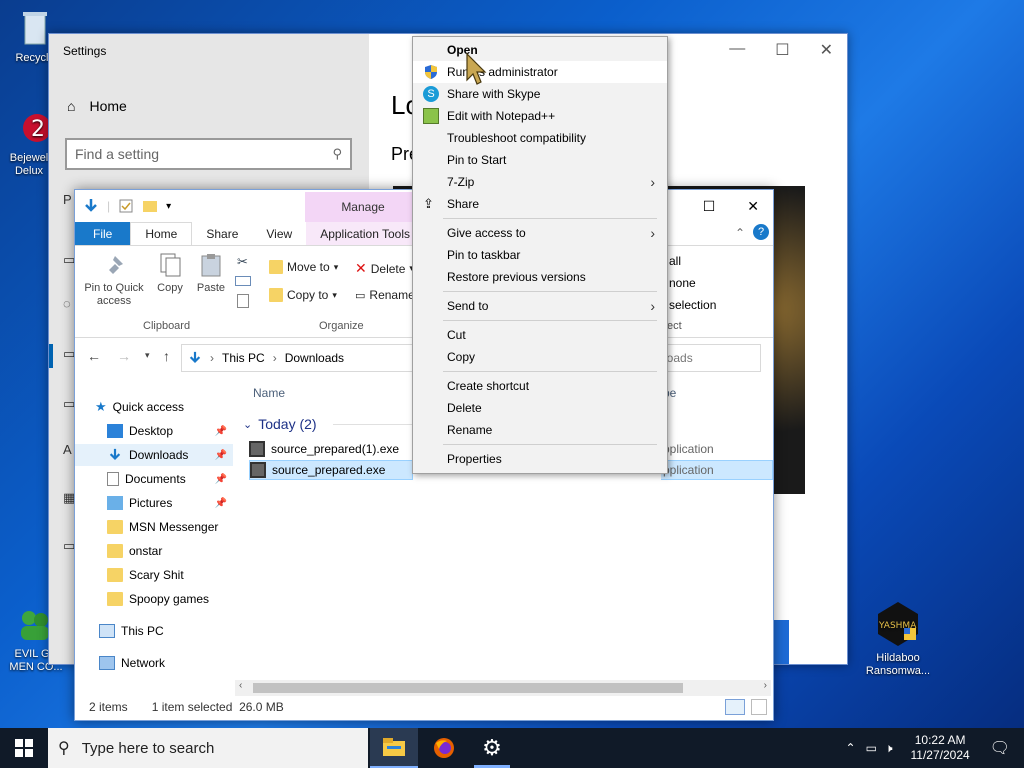 Image resolution: width=1024 pixels, height=768 pixels. What do you see at coordinates (851, 748) in the screenshot?
I see `chevron-up-icon: ⌃` at bounding box center [851, 748].